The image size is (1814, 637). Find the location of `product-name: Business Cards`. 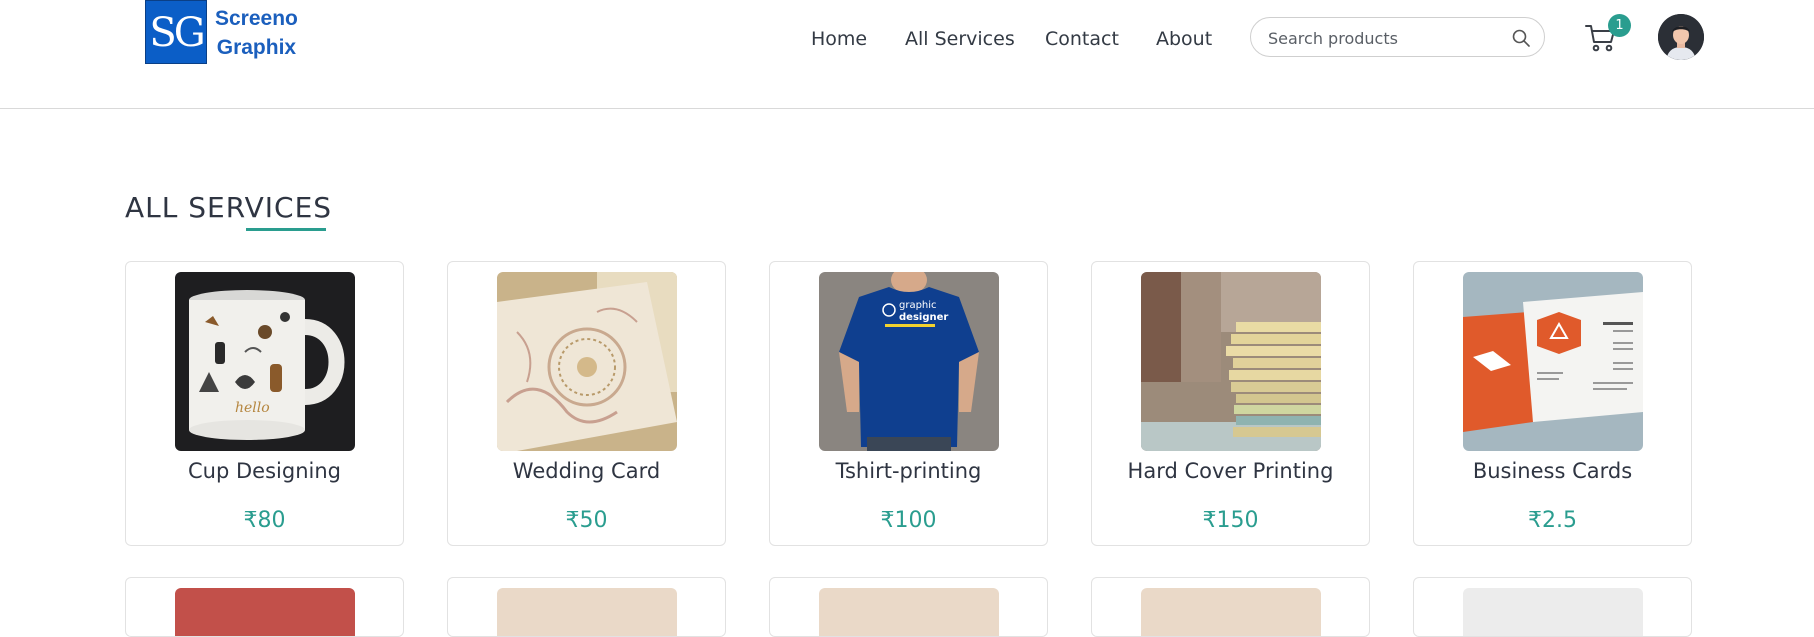

product-name: Business Cards is located at coordinates (1552, 471).